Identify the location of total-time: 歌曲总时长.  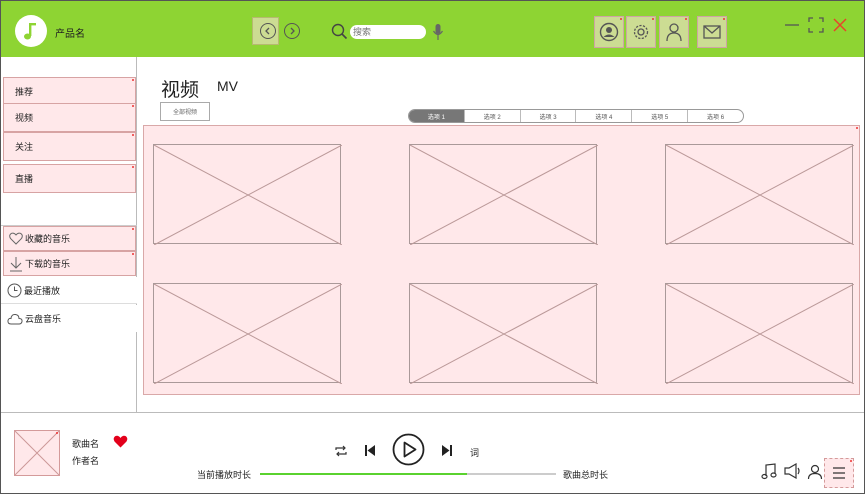
(586, 475).